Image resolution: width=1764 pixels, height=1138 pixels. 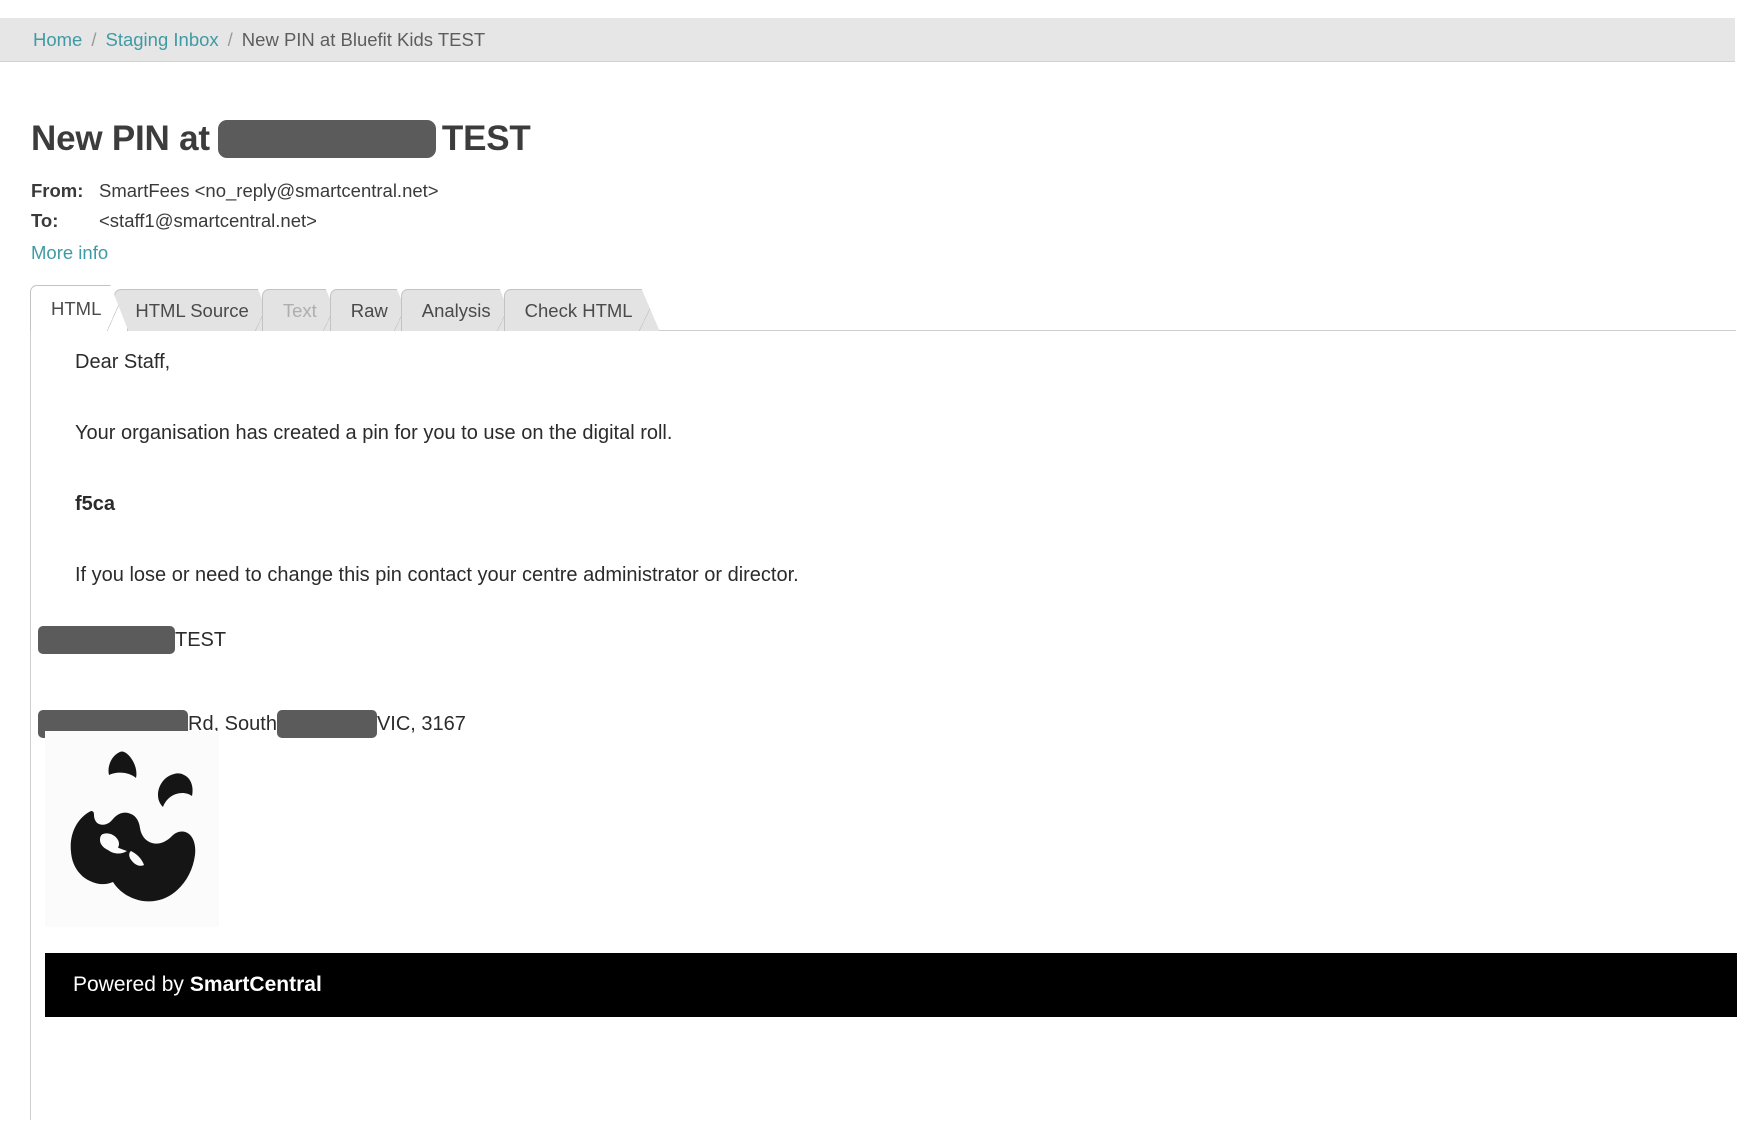 What do you see at coordinates (255, 984) in the screenshot?
I see `powered-by-brand: SmartCentral` at bounding box center [255, 984].